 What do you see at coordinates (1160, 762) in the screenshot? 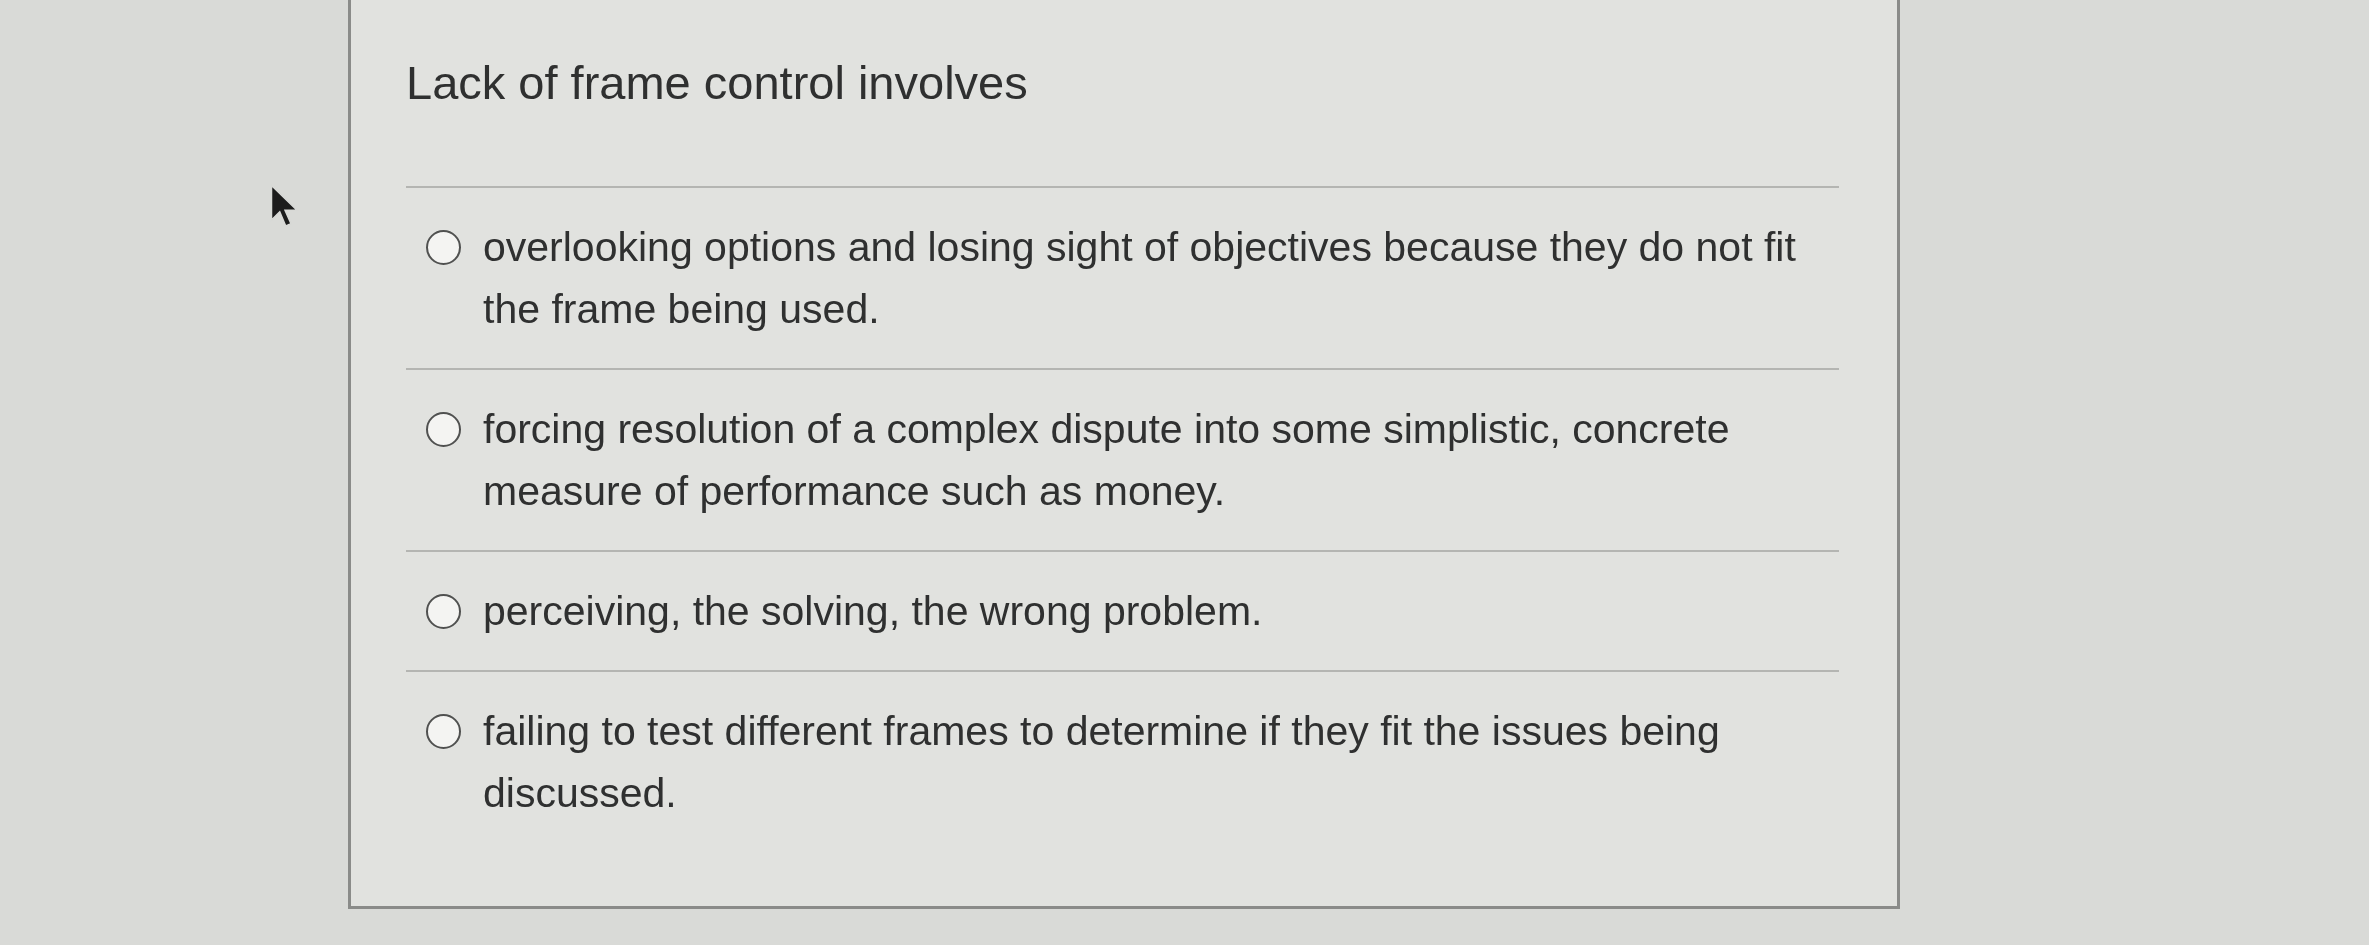
I see `option-label: failing to test different frames to determine if they fit the issues being discussed.` at bounding box center [1160, 762].